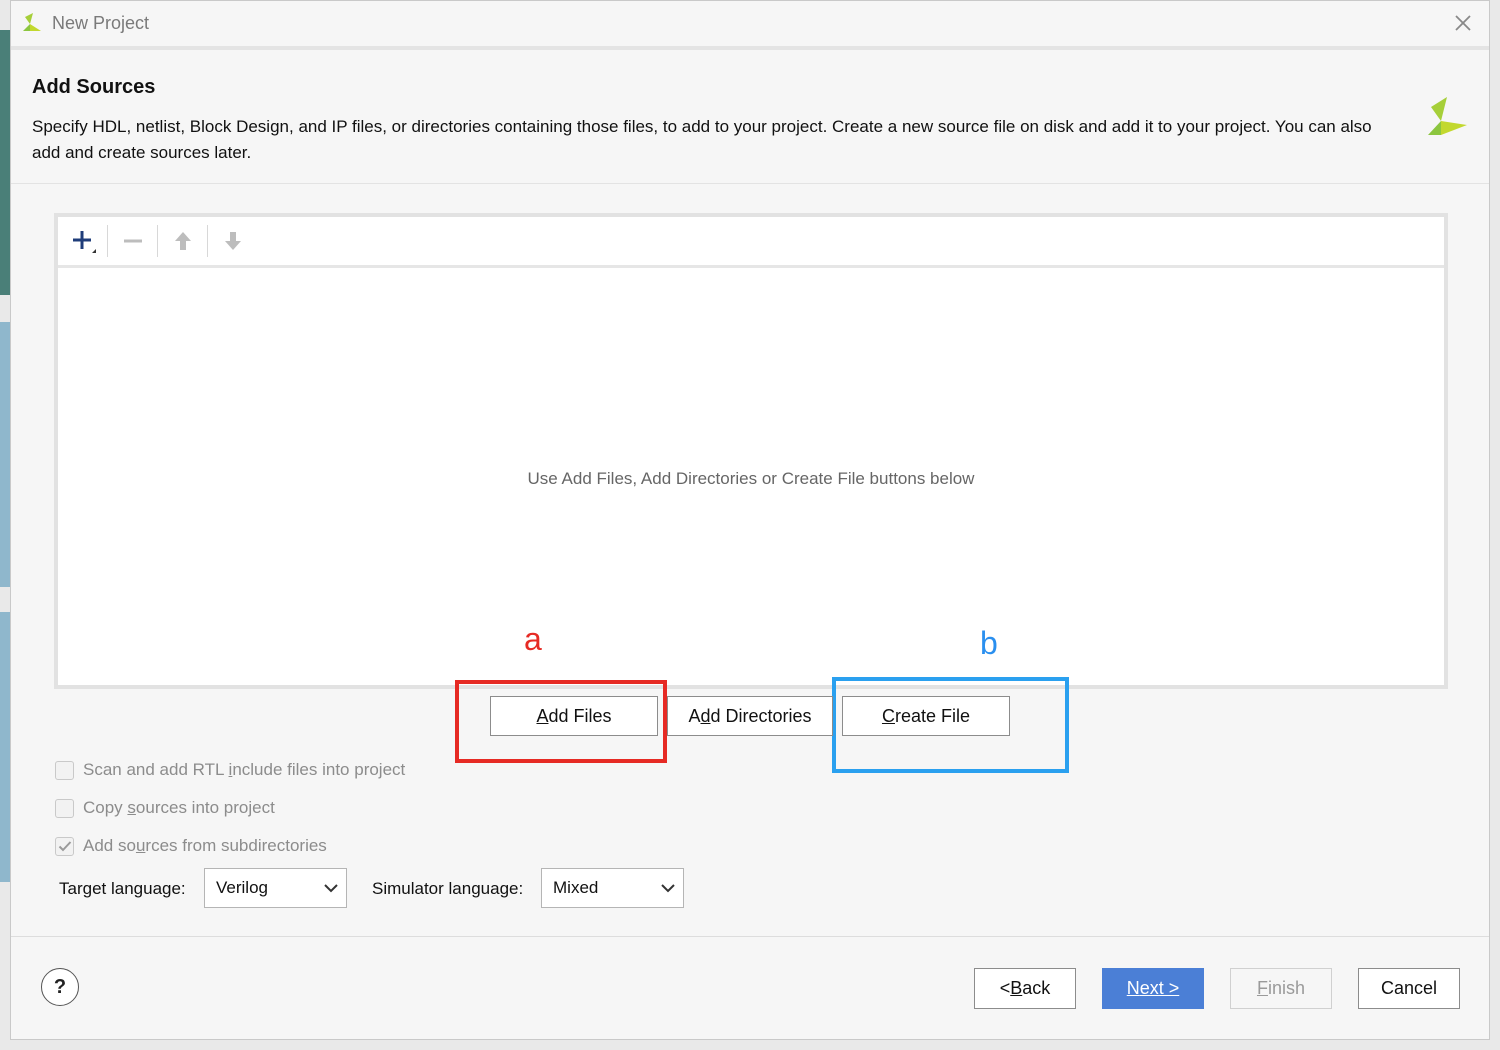 This screenshot has height=1050, width=1500. I want to click on page-title: Add Sources, so click(94, 87).